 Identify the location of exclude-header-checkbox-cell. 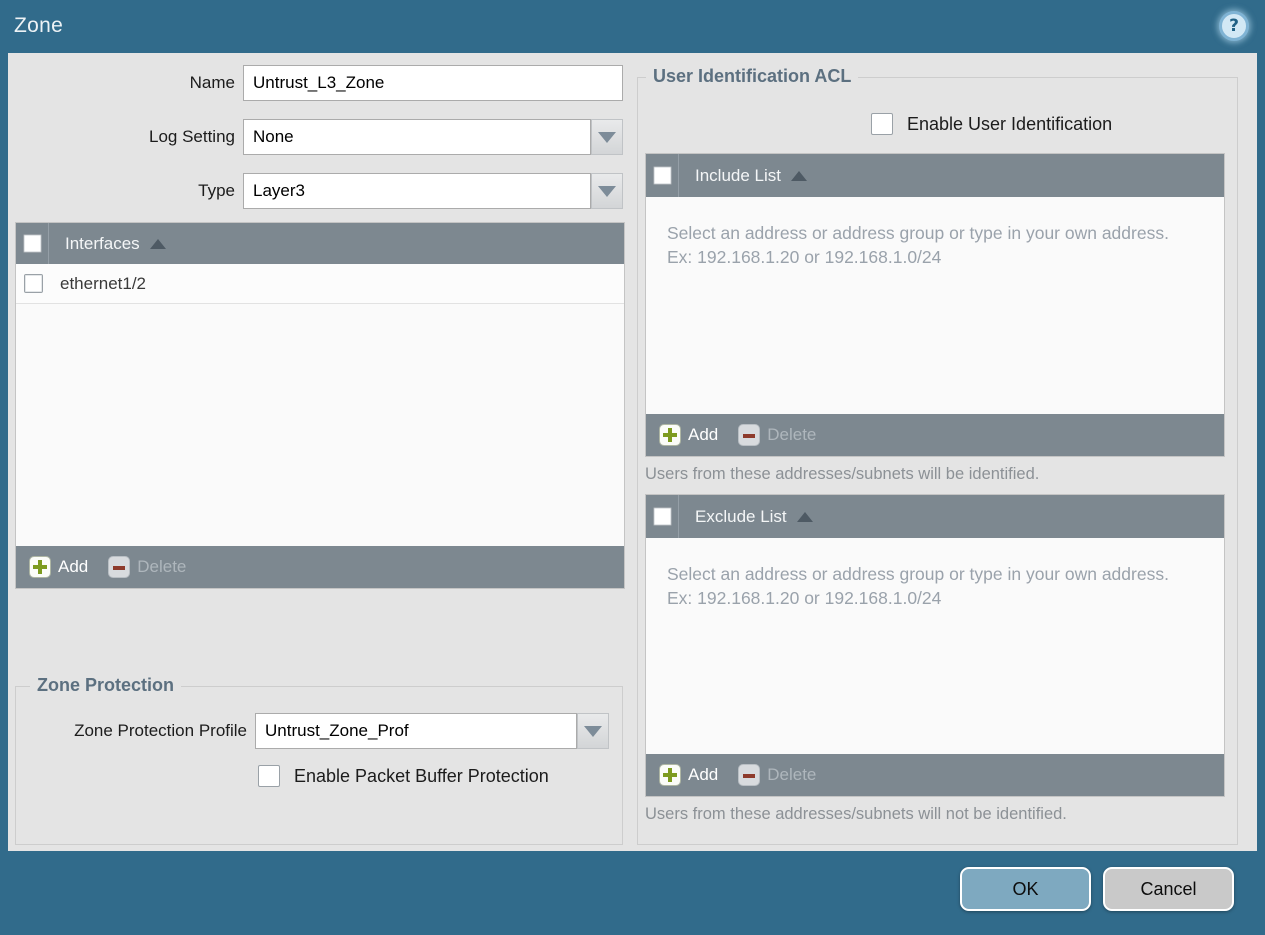
(662, 516).